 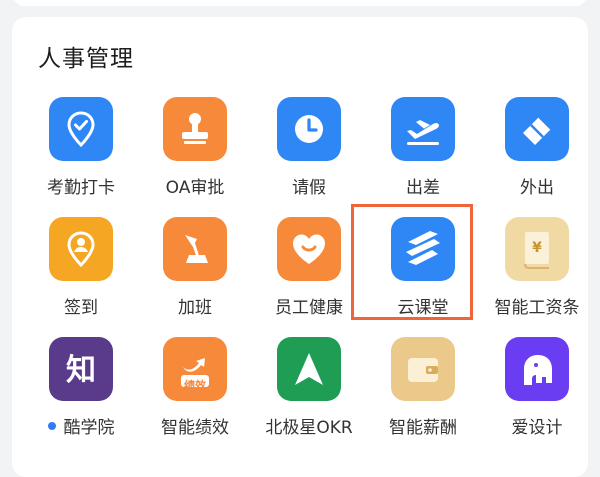 I want to click on zhi-logo-icon: 知, so click(x=81, y=369).